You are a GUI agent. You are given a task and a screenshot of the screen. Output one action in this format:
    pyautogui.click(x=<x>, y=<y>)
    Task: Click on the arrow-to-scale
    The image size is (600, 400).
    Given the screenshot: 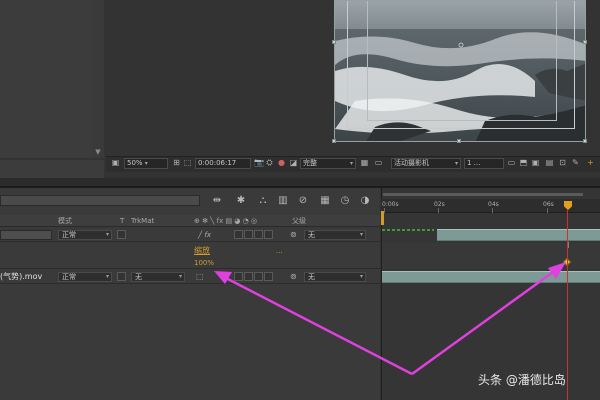 What is the action you would take?
    pyautogui.click(x=313, y=323)
    